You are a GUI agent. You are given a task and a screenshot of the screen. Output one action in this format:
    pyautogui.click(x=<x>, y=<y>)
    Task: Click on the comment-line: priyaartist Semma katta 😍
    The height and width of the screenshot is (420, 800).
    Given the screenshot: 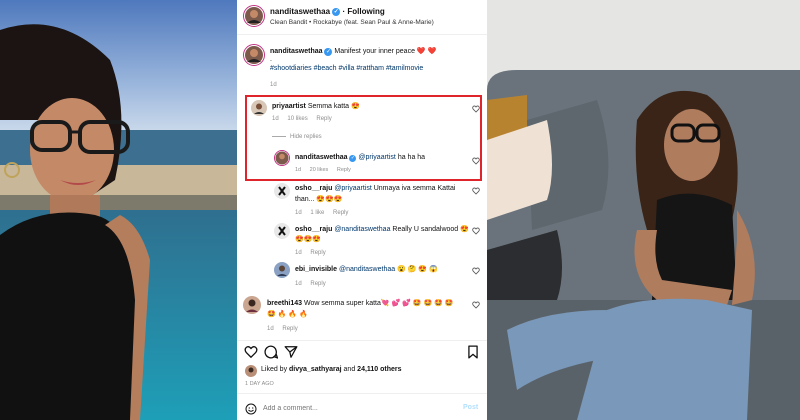 What is the action you would take?
    pyautogui.click(x=316, y=106)
    